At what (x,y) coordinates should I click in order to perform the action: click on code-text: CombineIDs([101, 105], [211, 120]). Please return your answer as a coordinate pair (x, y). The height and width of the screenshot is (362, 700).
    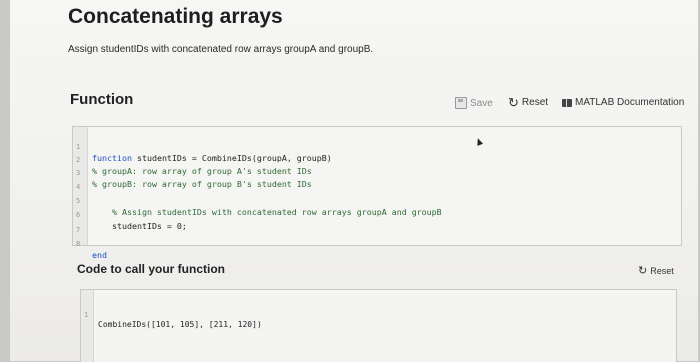
    Looking at the image, I should click on (180, 324).